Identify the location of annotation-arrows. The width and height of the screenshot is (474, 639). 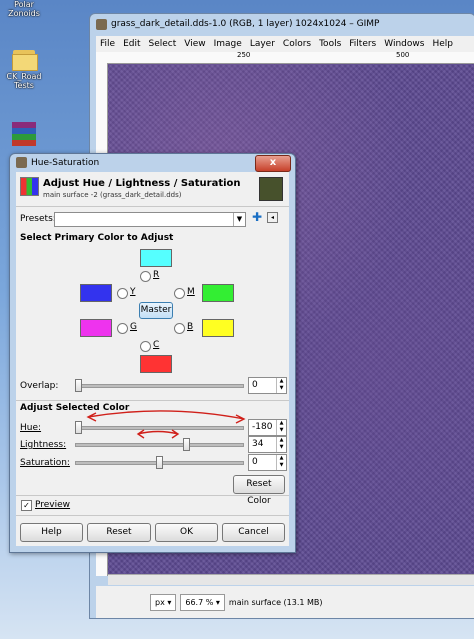
(166, 424).